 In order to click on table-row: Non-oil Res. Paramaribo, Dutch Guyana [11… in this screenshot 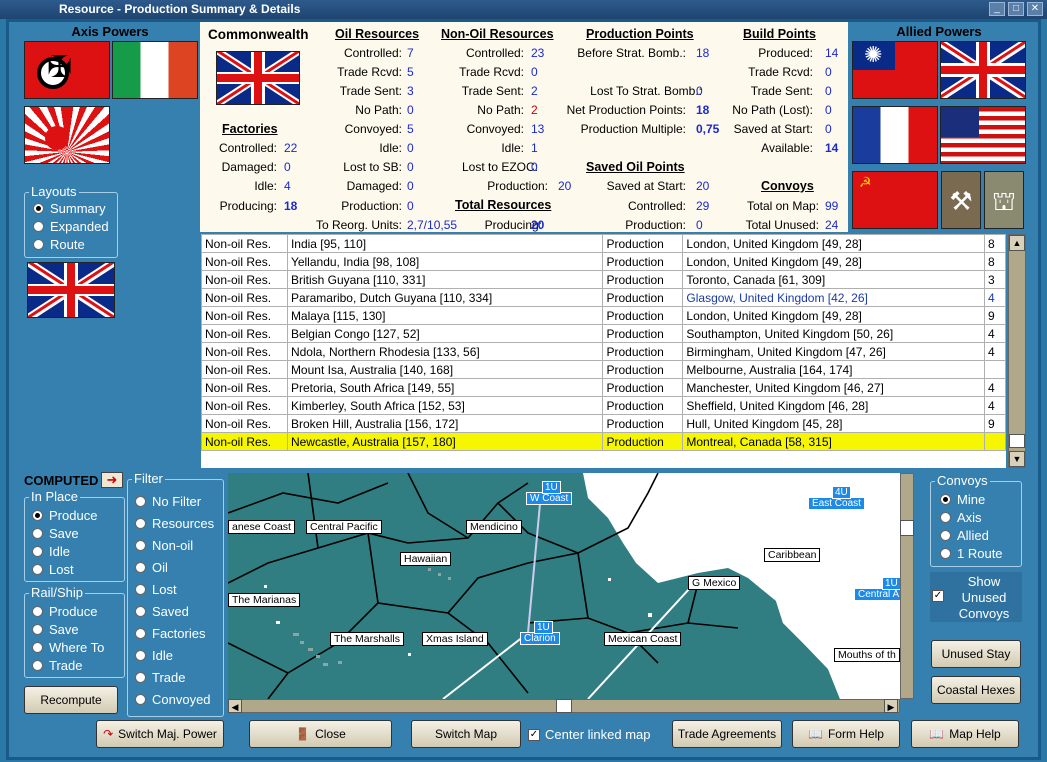, I will do `click(603, 297)`.